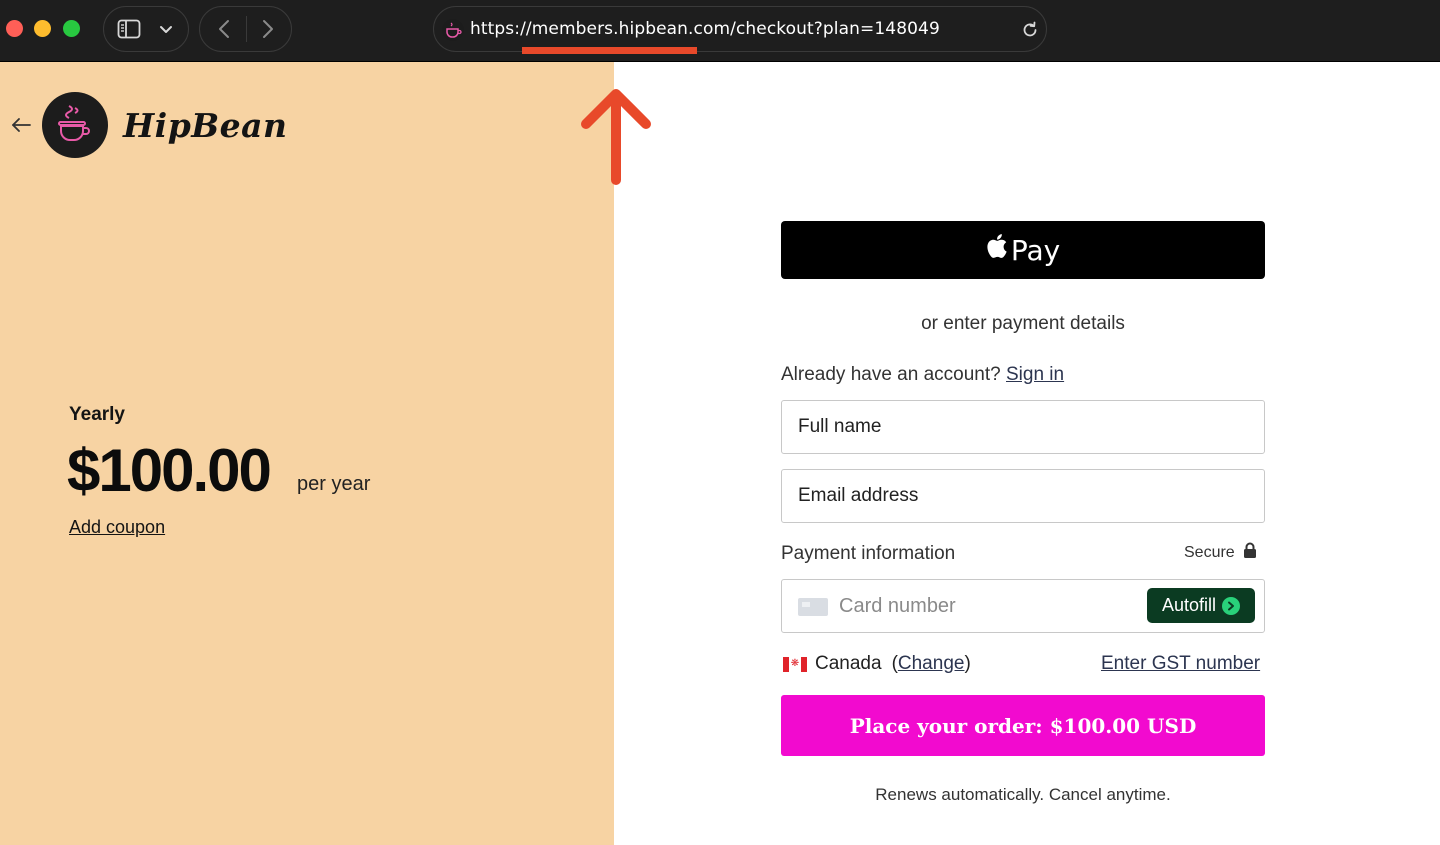  I want to click on enter-gst-number-link: Enter GST number, so click(1180, 664).